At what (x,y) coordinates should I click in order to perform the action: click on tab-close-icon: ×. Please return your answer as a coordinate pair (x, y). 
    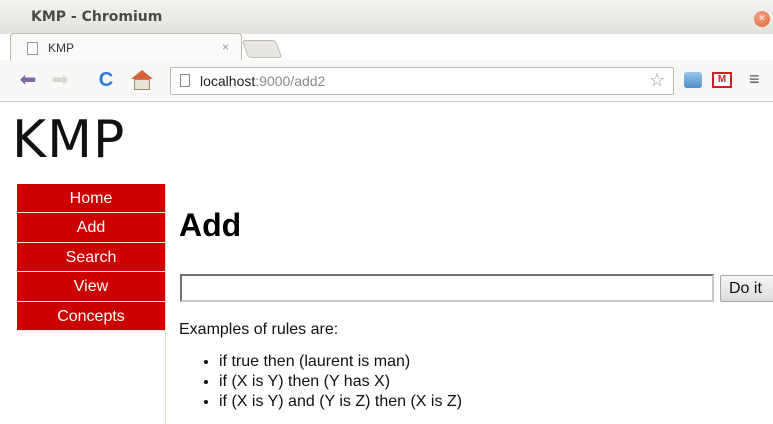
    Looking at the image, I should click on (225, 47).